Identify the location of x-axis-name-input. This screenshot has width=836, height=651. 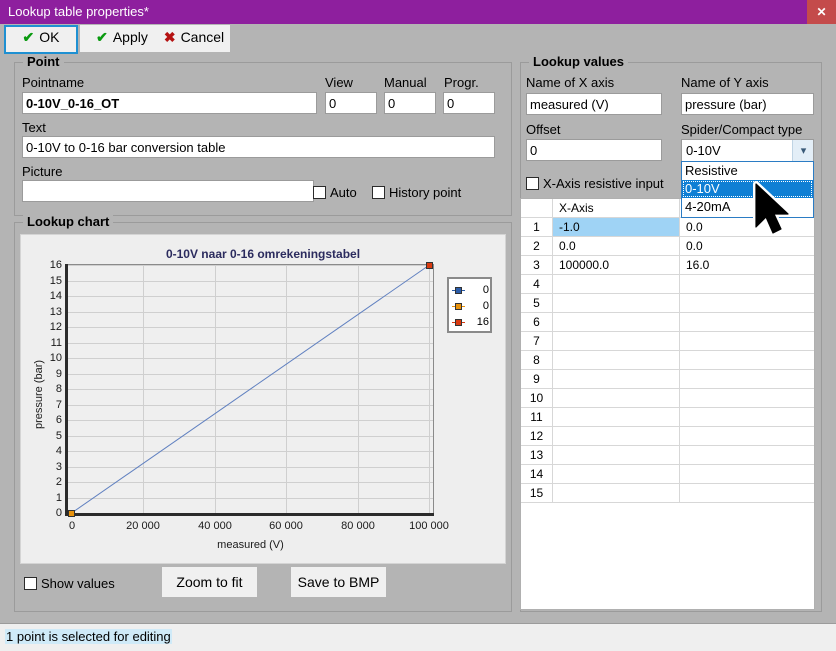
(594, 104).